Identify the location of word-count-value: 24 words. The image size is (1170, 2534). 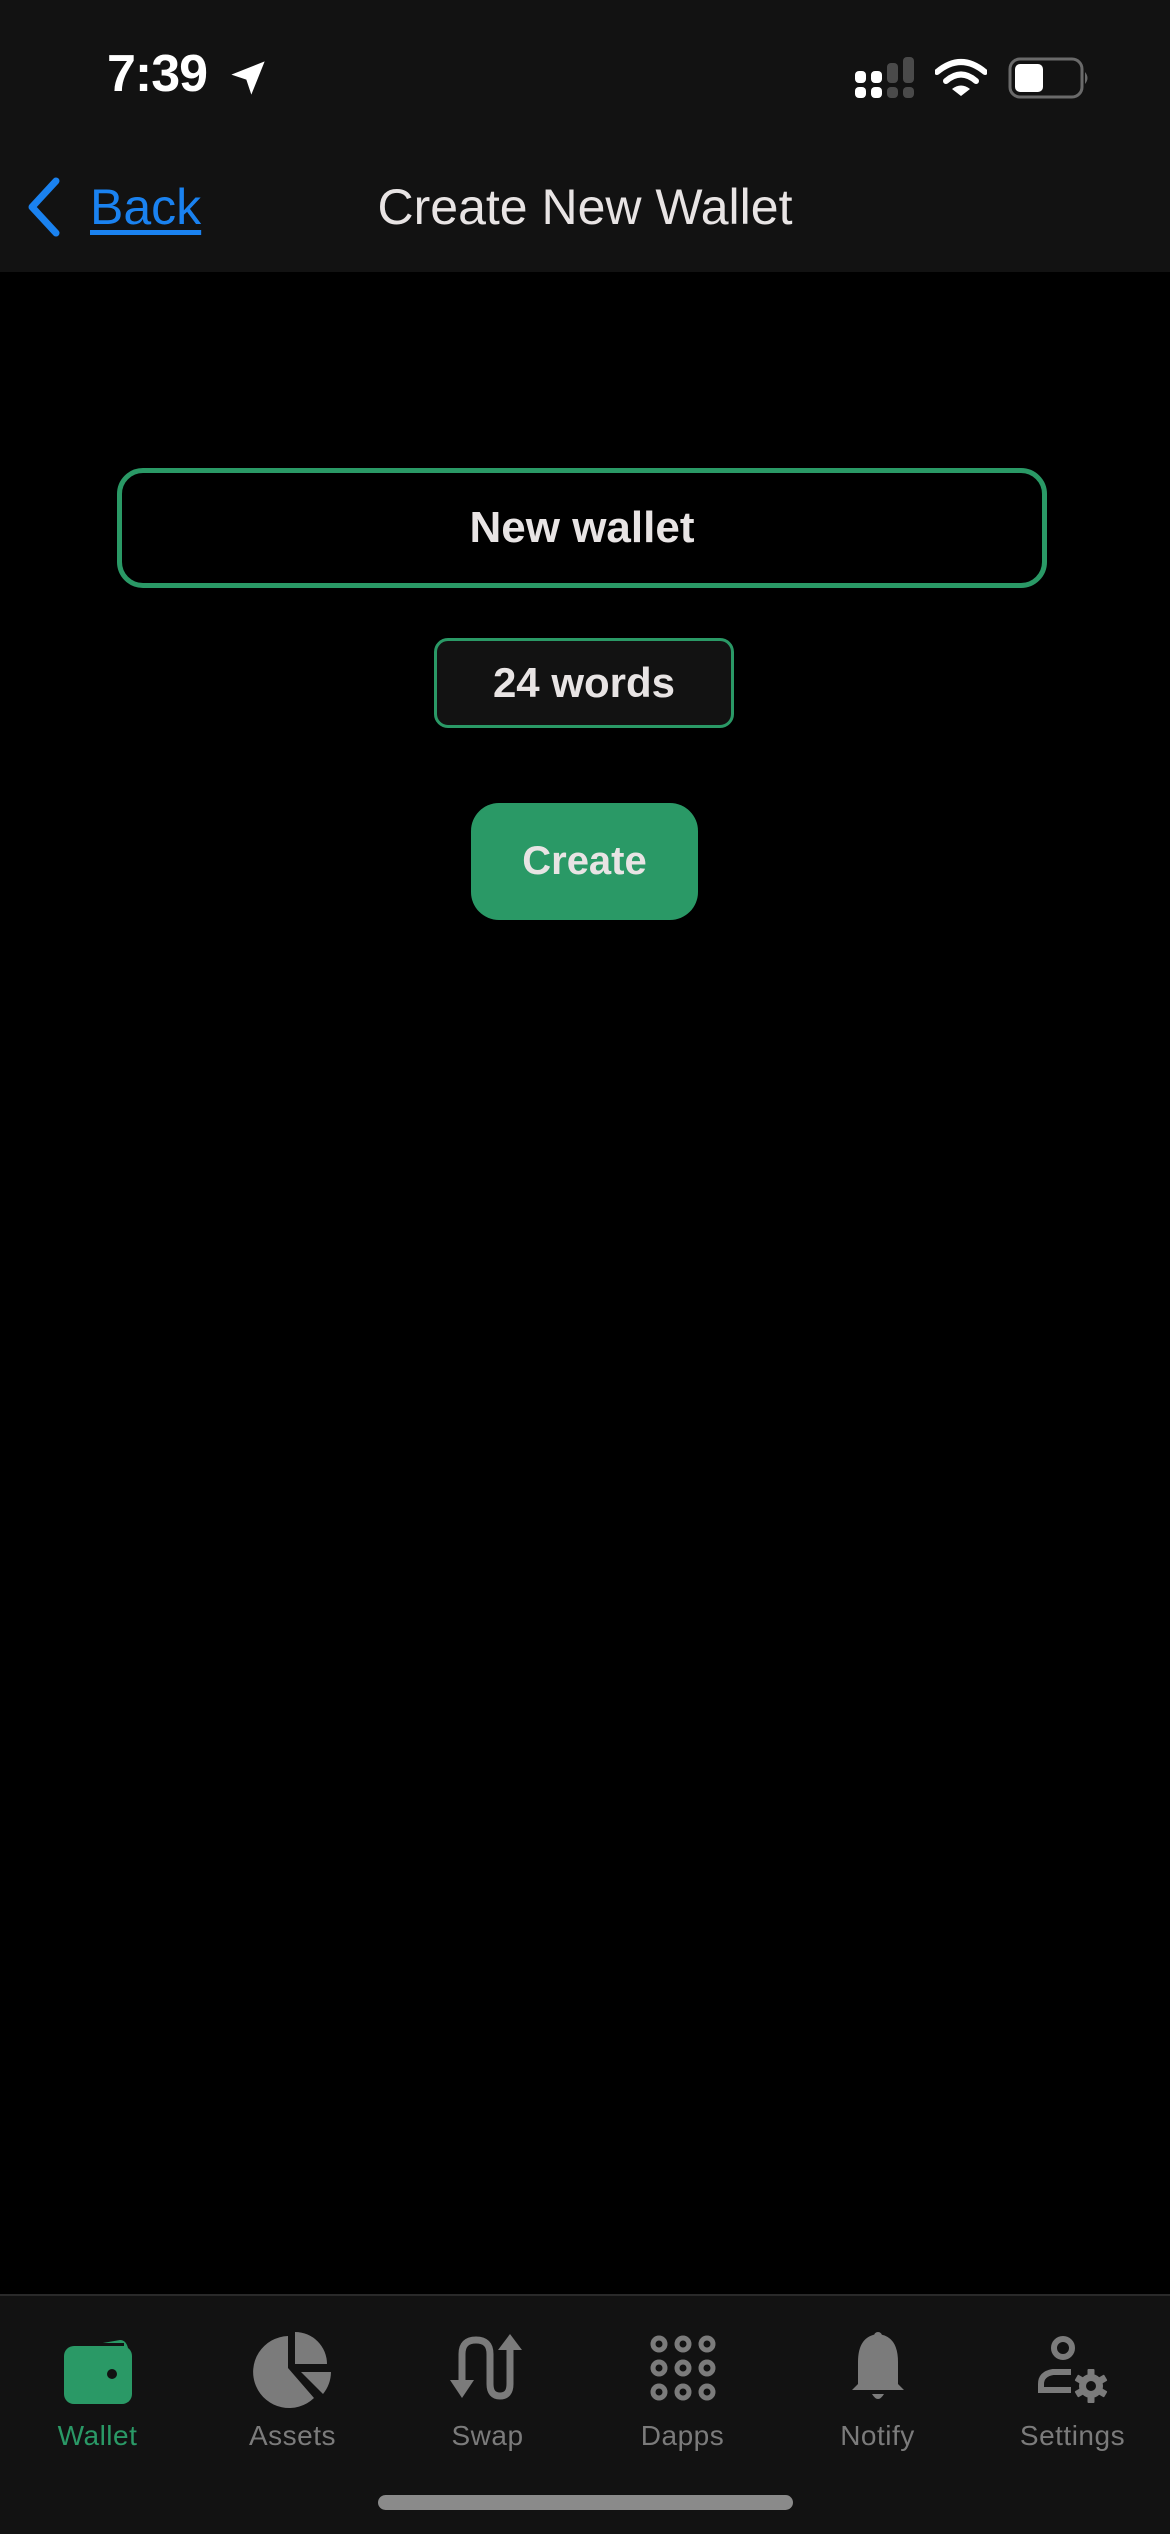
(584, 682).